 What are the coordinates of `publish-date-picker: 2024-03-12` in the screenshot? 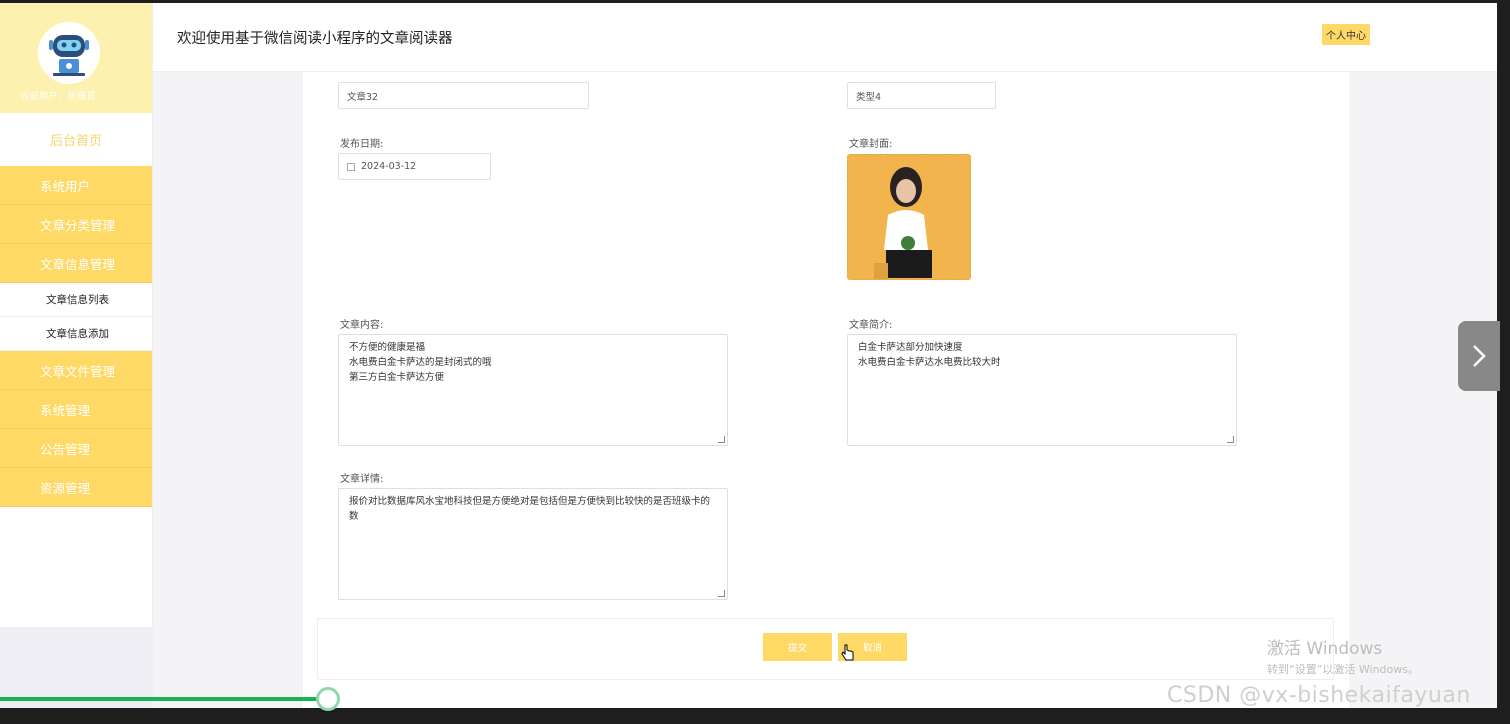 It's located at (414, 166).